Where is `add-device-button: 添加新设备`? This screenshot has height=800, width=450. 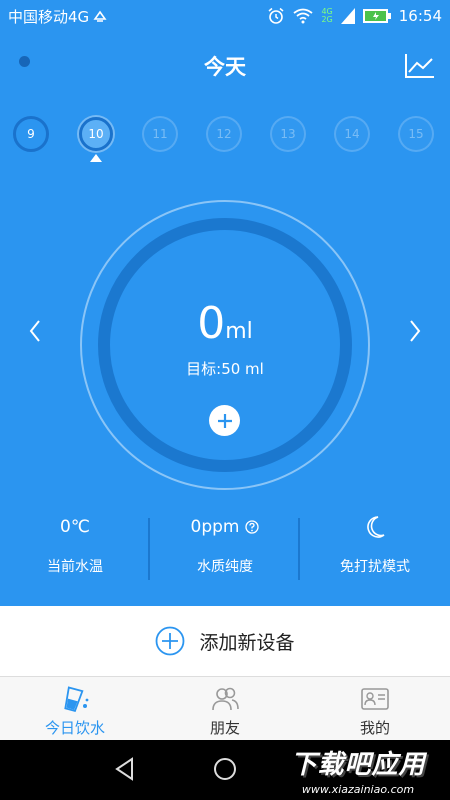 add-device-button: 添加新设备 is located at coordinates (225, 641).